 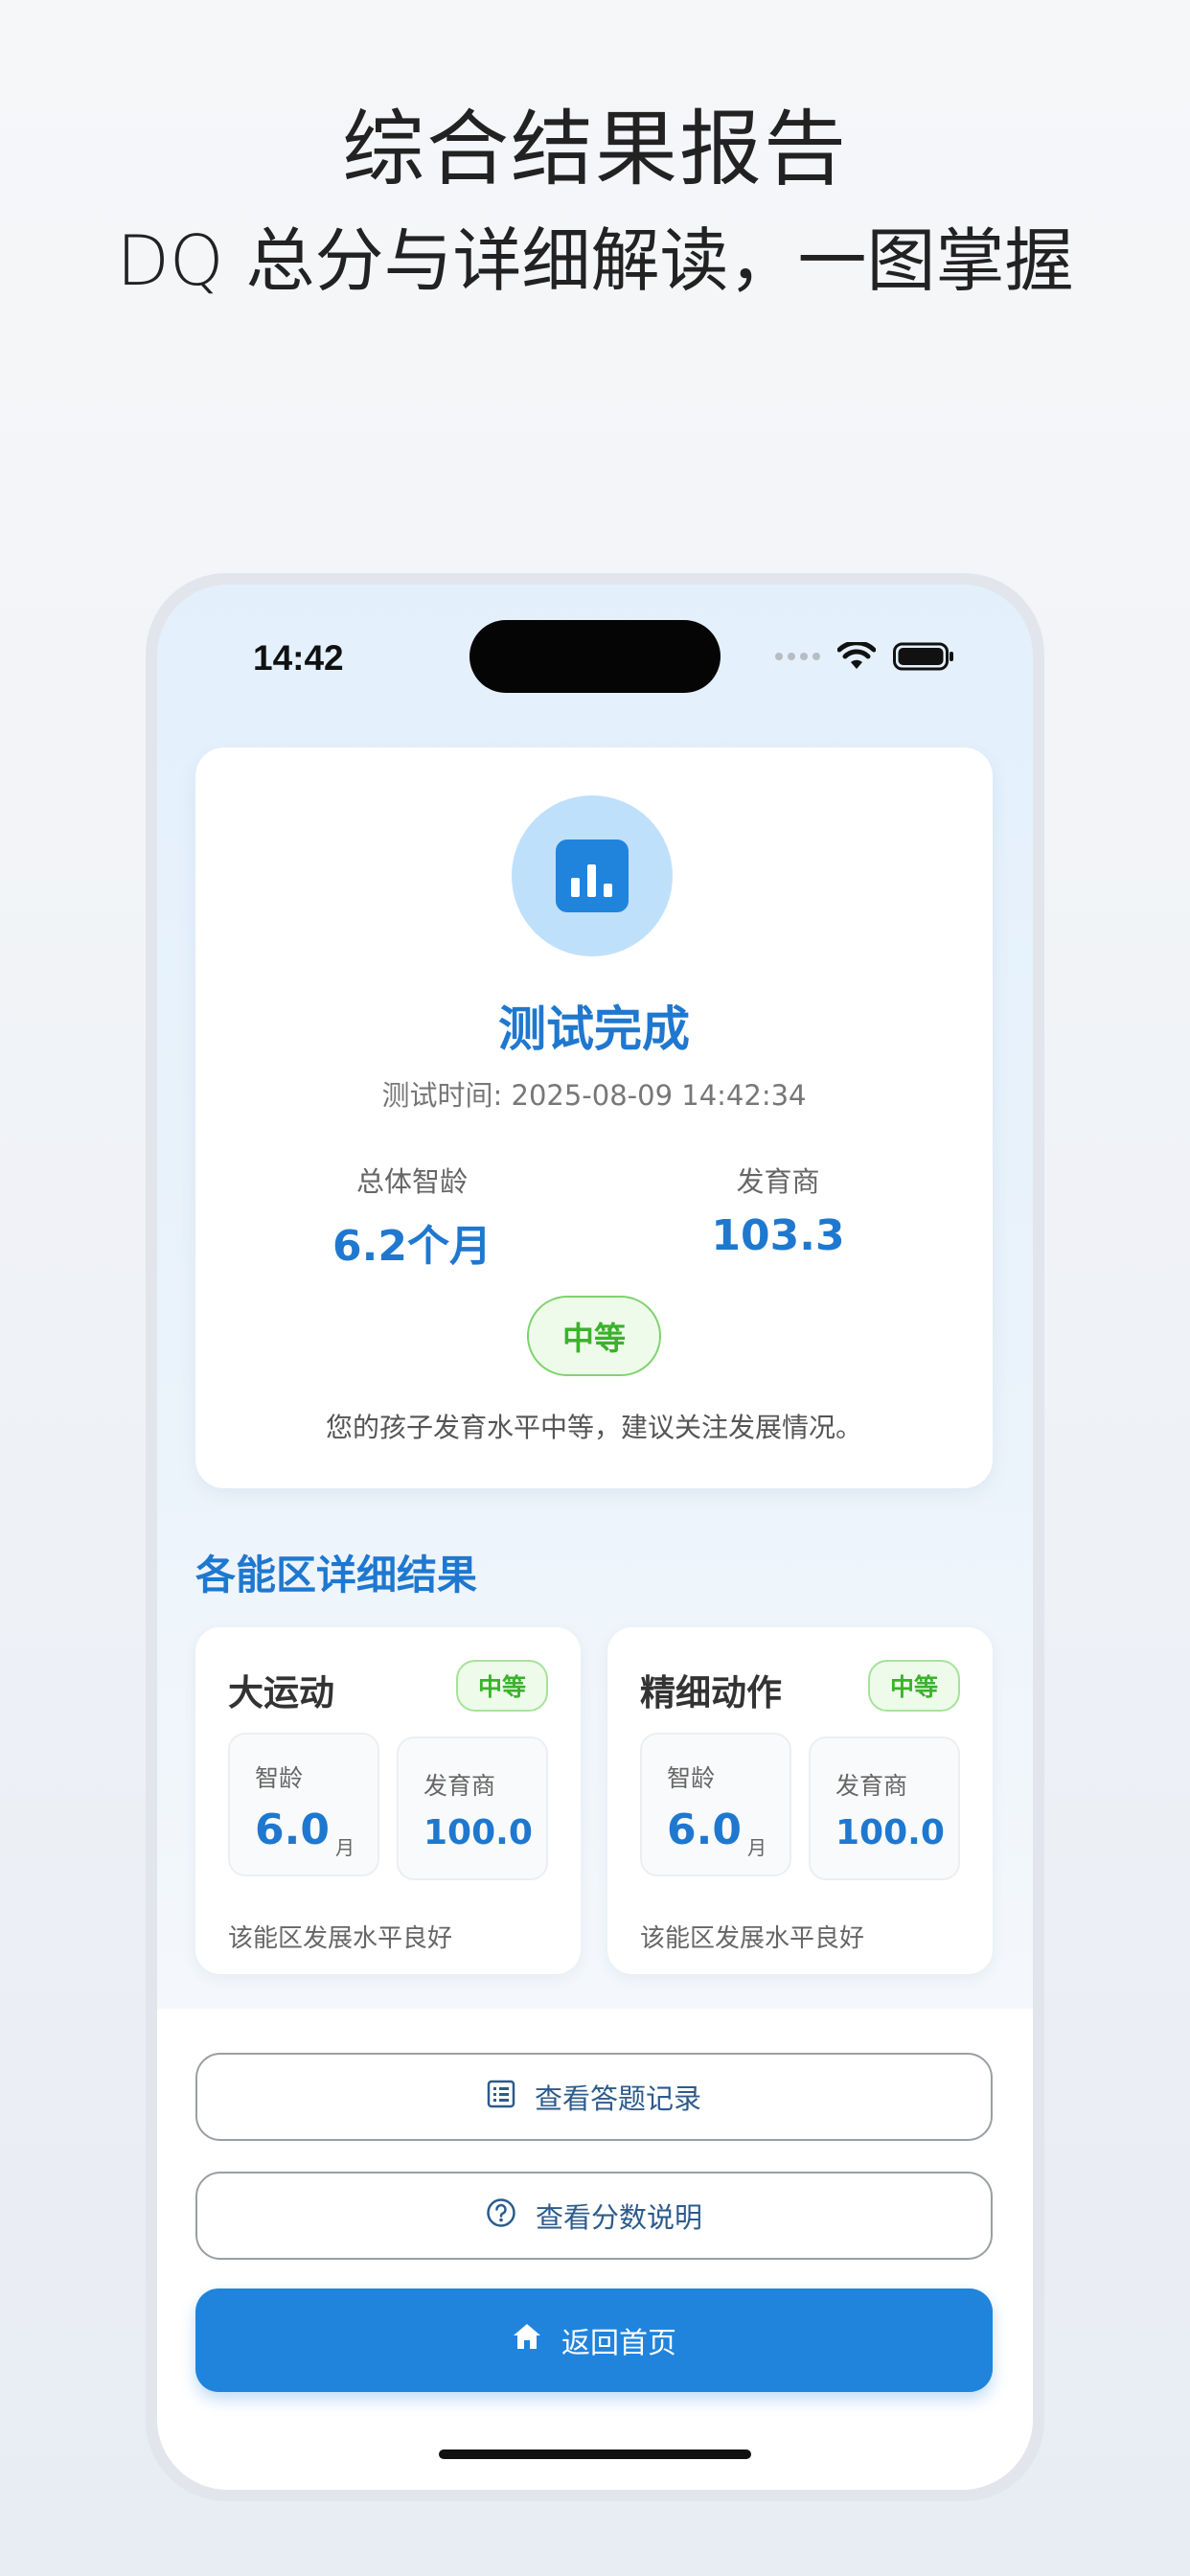 I want to click on dq-metric: 发育商 103.3, so click(x=778, y=1210).